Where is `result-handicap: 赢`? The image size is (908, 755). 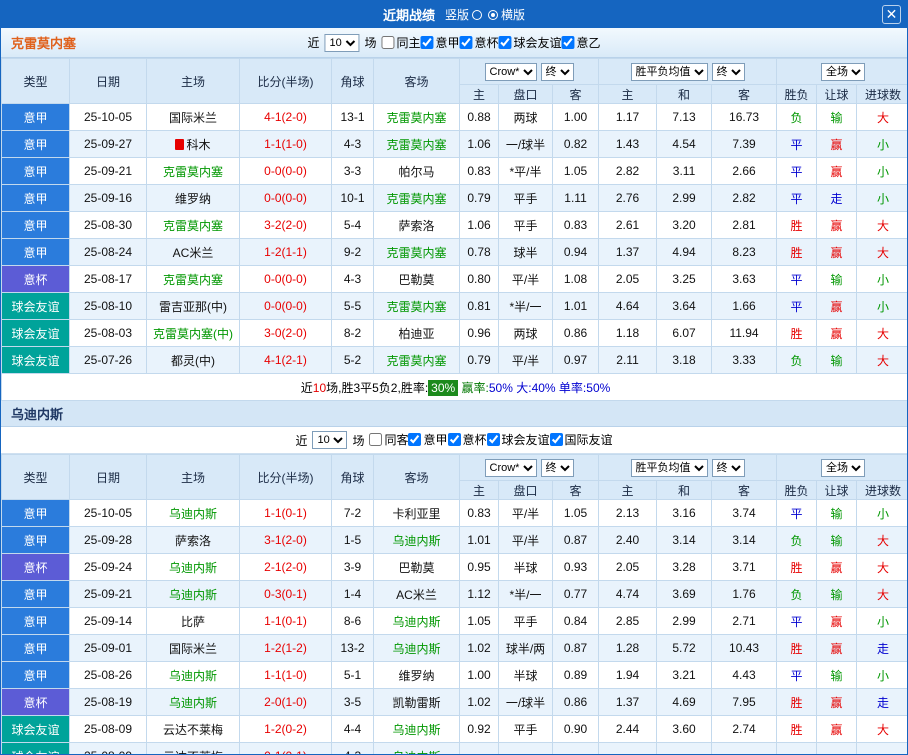 result-handicap: 赢 is located at coordinates (837, 621).